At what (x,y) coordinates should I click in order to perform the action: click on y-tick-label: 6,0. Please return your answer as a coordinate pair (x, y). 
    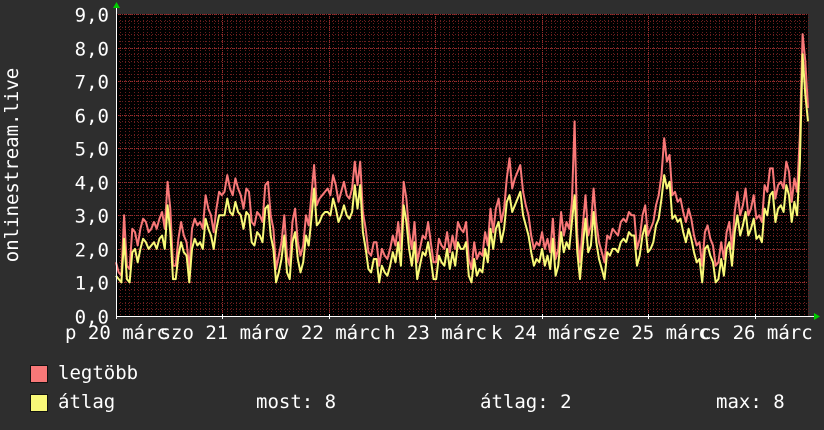
    Looking at the image, I should click on (92, 117).